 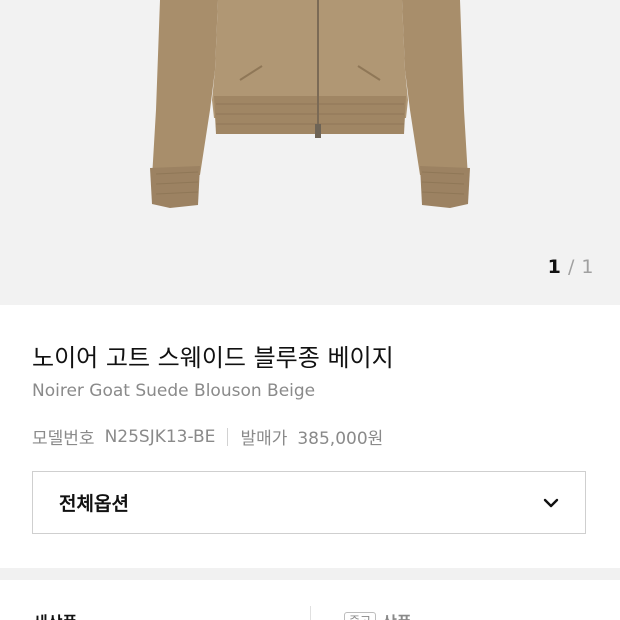 What do you see at coordinates (360, 616) in the screenshot?
I see `used-badge: 중고` at bounding box center [360, 616].